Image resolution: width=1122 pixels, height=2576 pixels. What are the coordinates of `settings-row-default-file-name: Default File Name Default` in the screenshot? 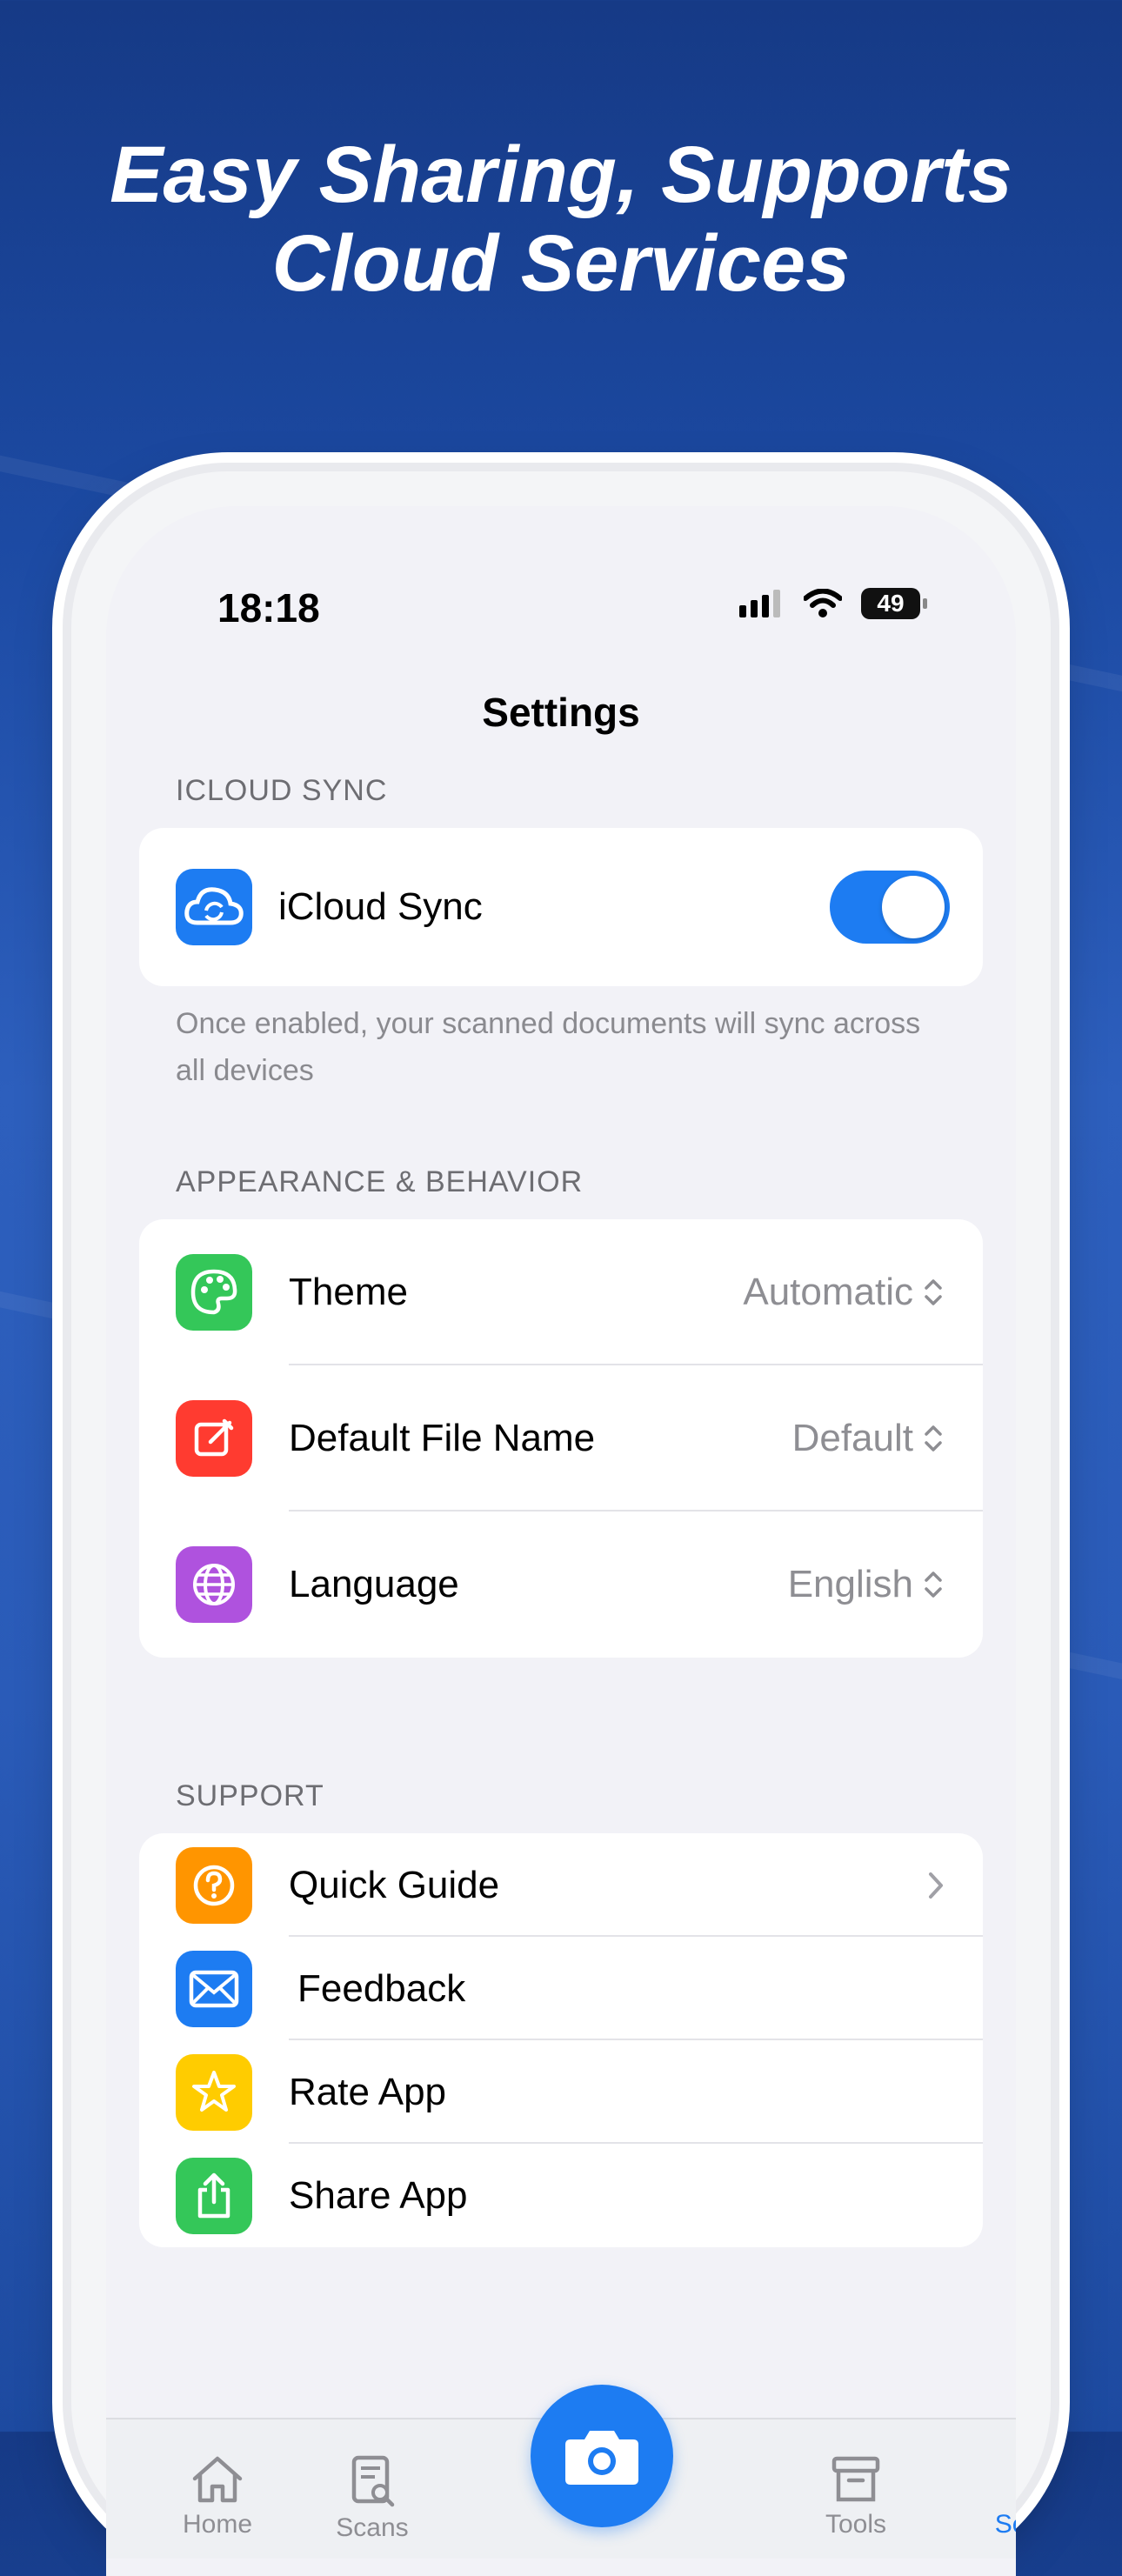 It's located at (561, 1438).